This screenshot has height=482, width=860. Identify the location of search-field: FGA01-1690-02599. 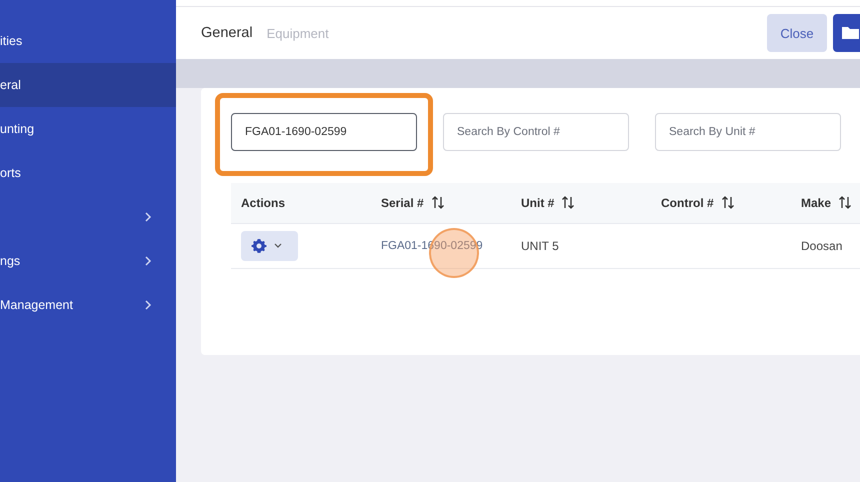
(324, 132).